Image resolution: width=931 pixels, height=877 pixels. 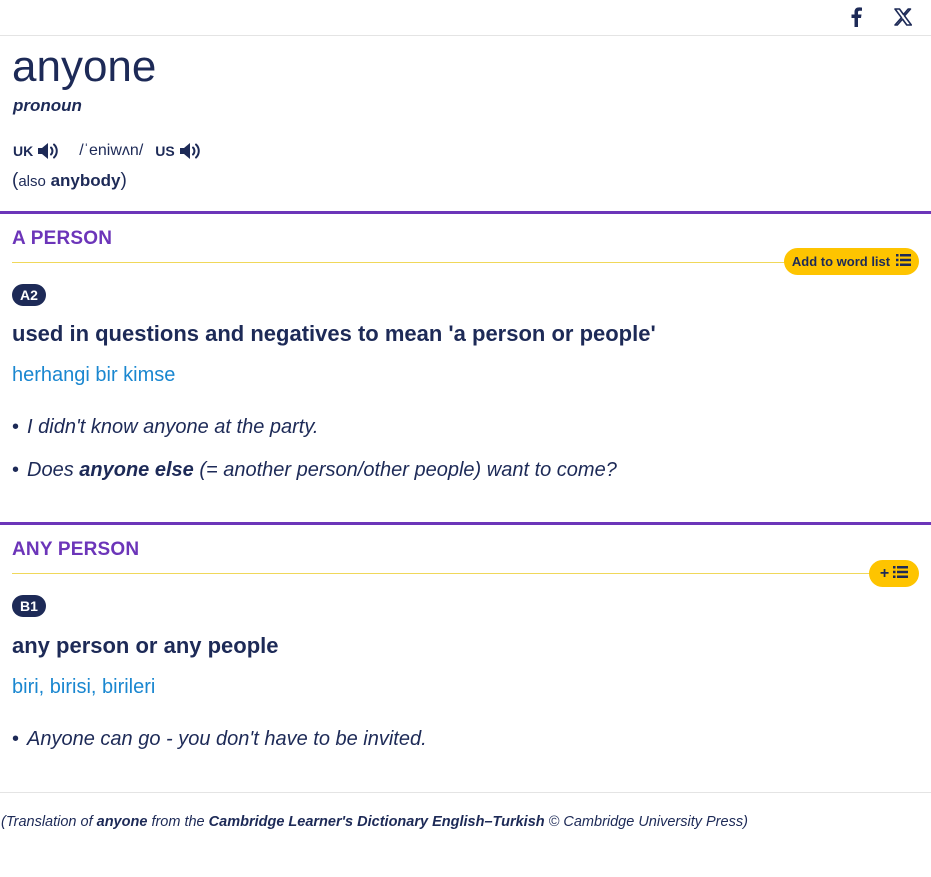 I want to click on alternative-word: anybody, so click(x=86, y=180).